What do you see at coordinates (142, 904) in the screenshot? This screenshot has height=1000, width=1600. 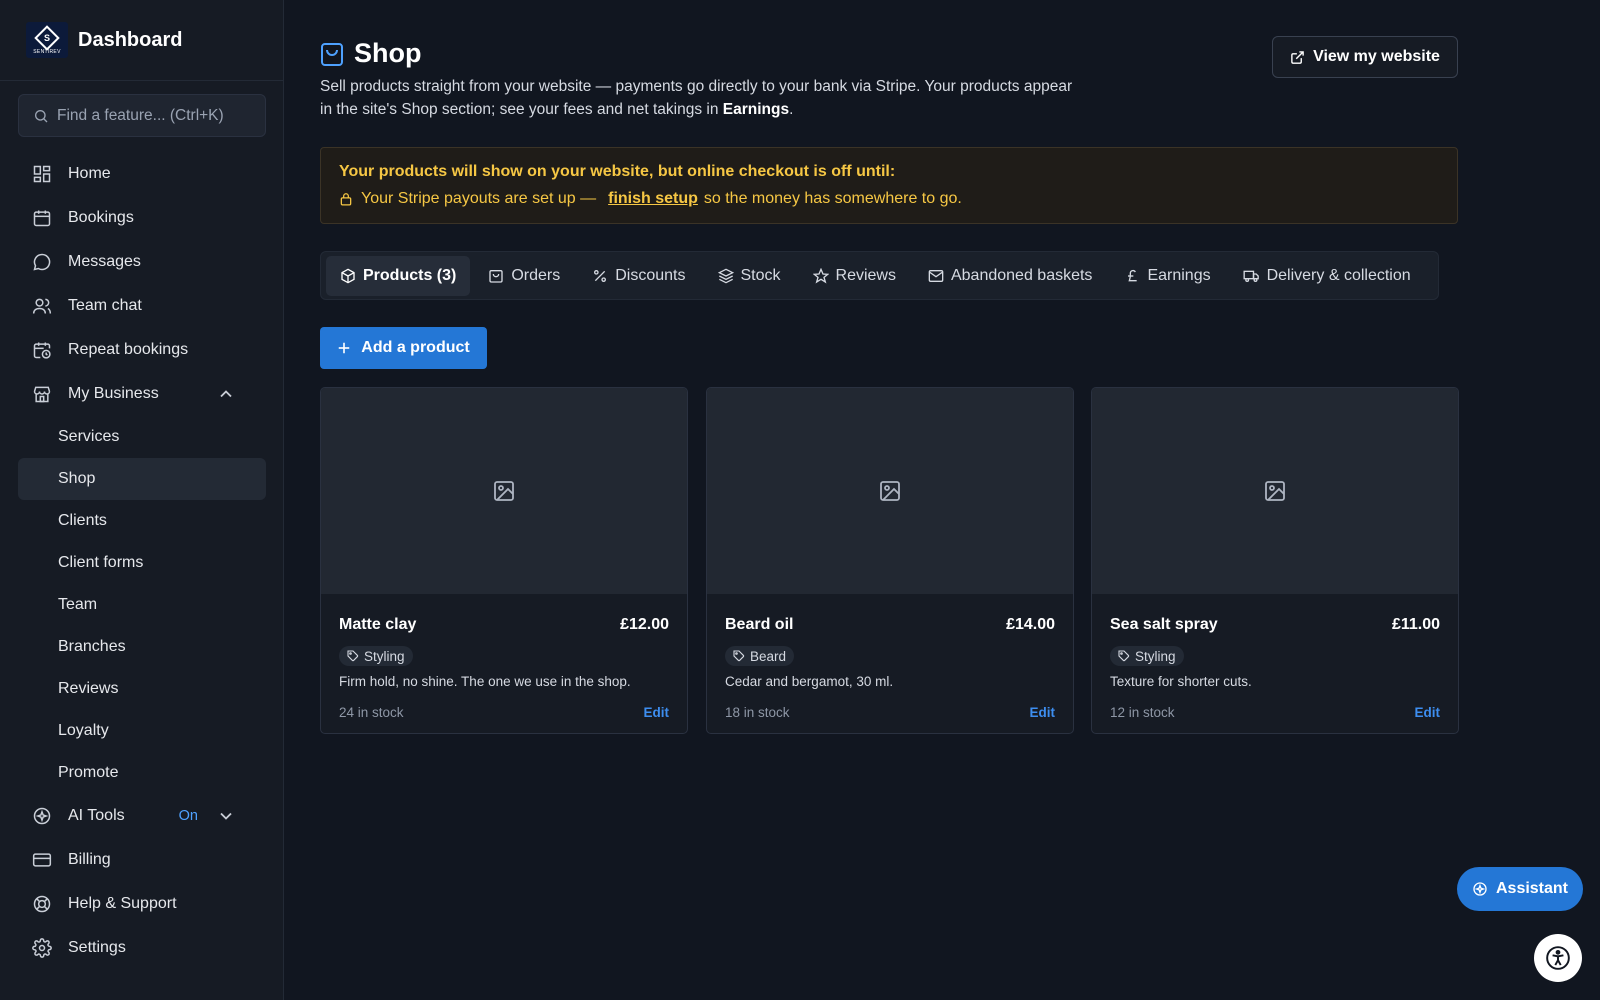 I see `sidebar-item-help-support: Help & Support` at bounding box center [142, 904].